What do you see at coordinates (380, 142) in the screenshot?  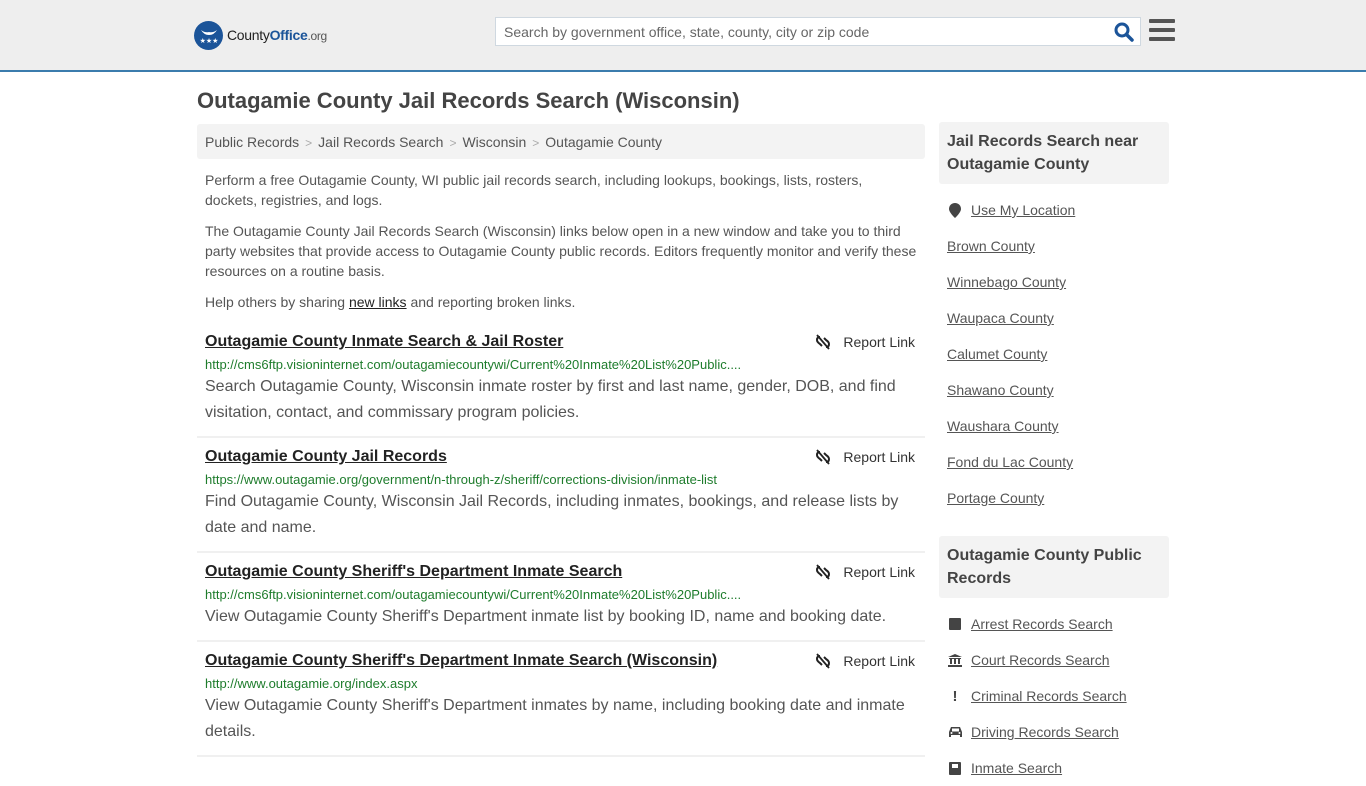 I see `breadcrumb-jail-records-search: Jail Records Search` at bounding box center [380, 142].